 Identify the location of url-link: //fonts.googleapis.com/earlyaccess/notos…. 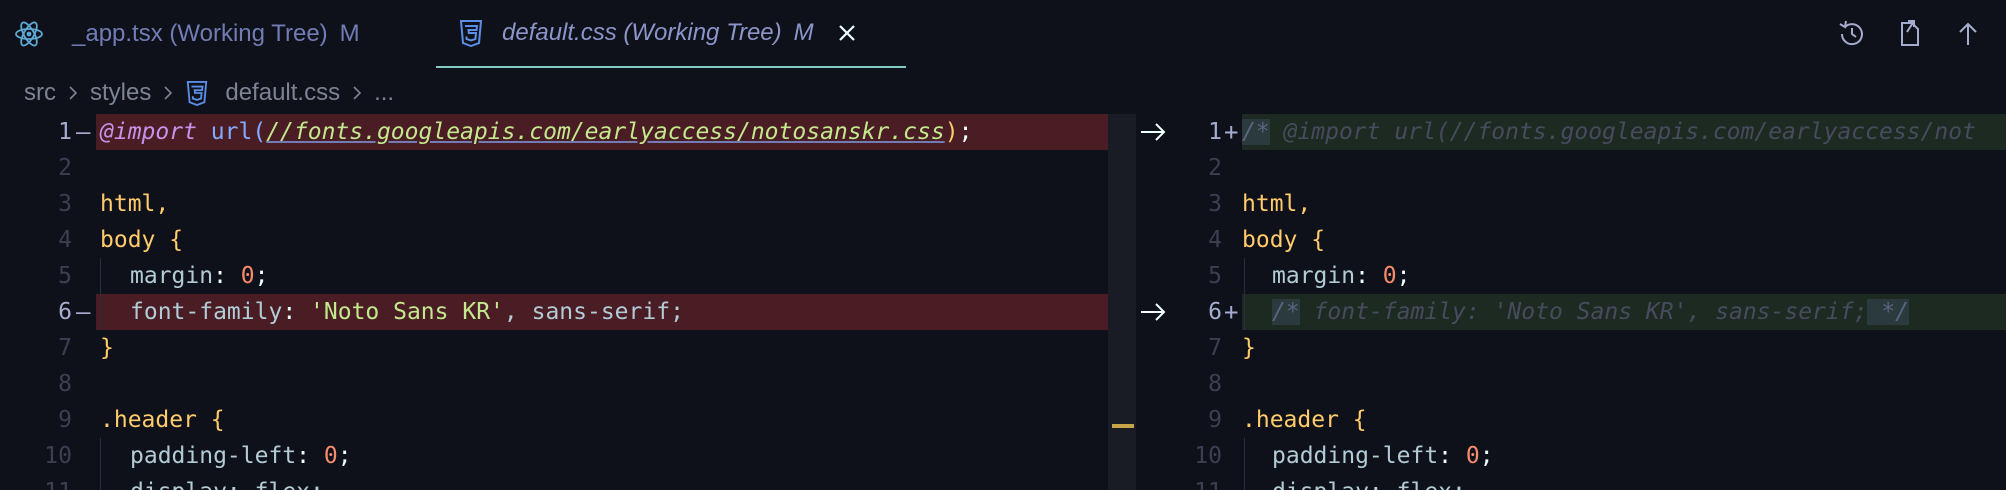
(605, 132).